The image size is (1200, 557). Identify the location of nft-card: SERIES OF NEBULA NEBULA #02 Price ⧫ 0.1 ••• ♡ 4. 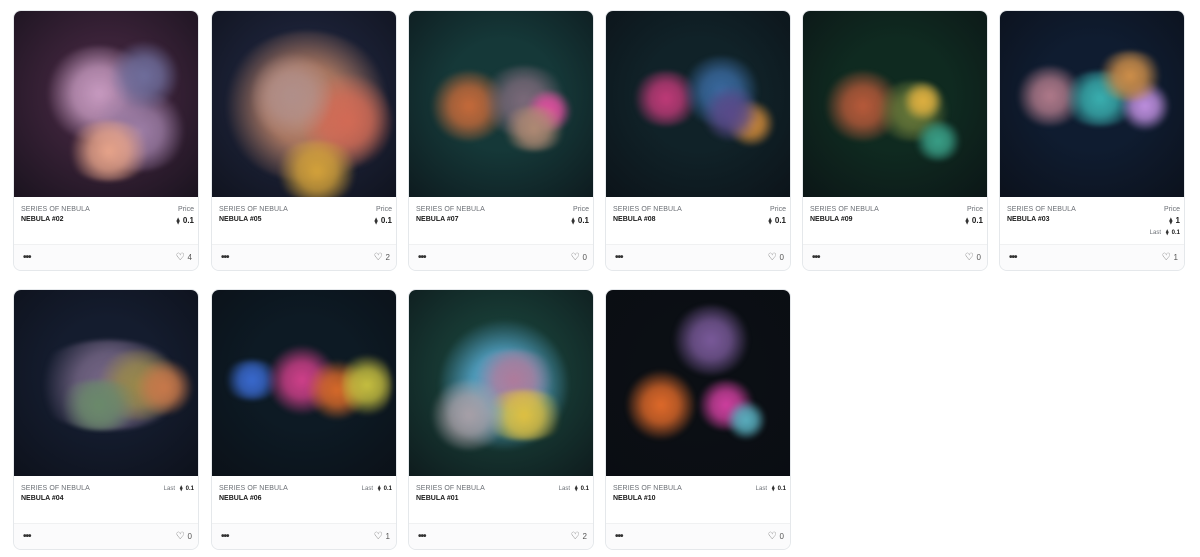
(106, 140).